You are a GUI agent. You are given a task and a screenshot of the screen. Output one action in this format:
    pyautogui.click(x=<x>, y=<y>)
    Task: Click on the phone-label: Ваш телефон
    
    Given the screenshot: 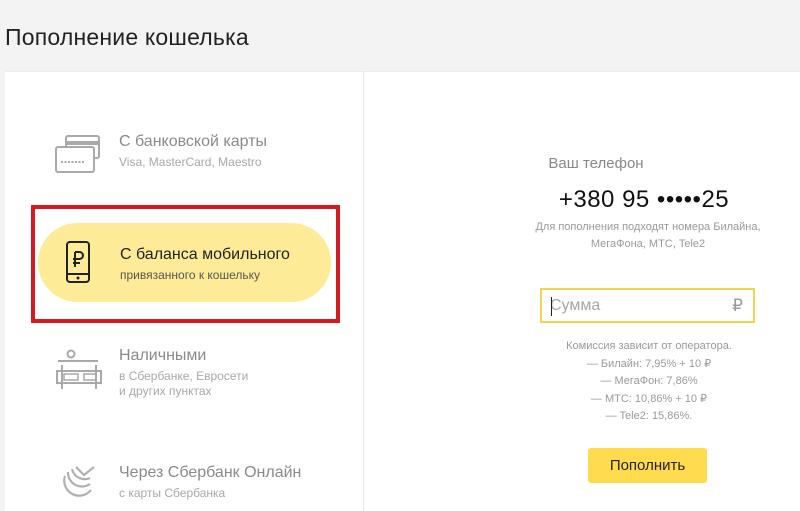 What is the action you would take?
    pyautogui.click(x=596, y=163)
    